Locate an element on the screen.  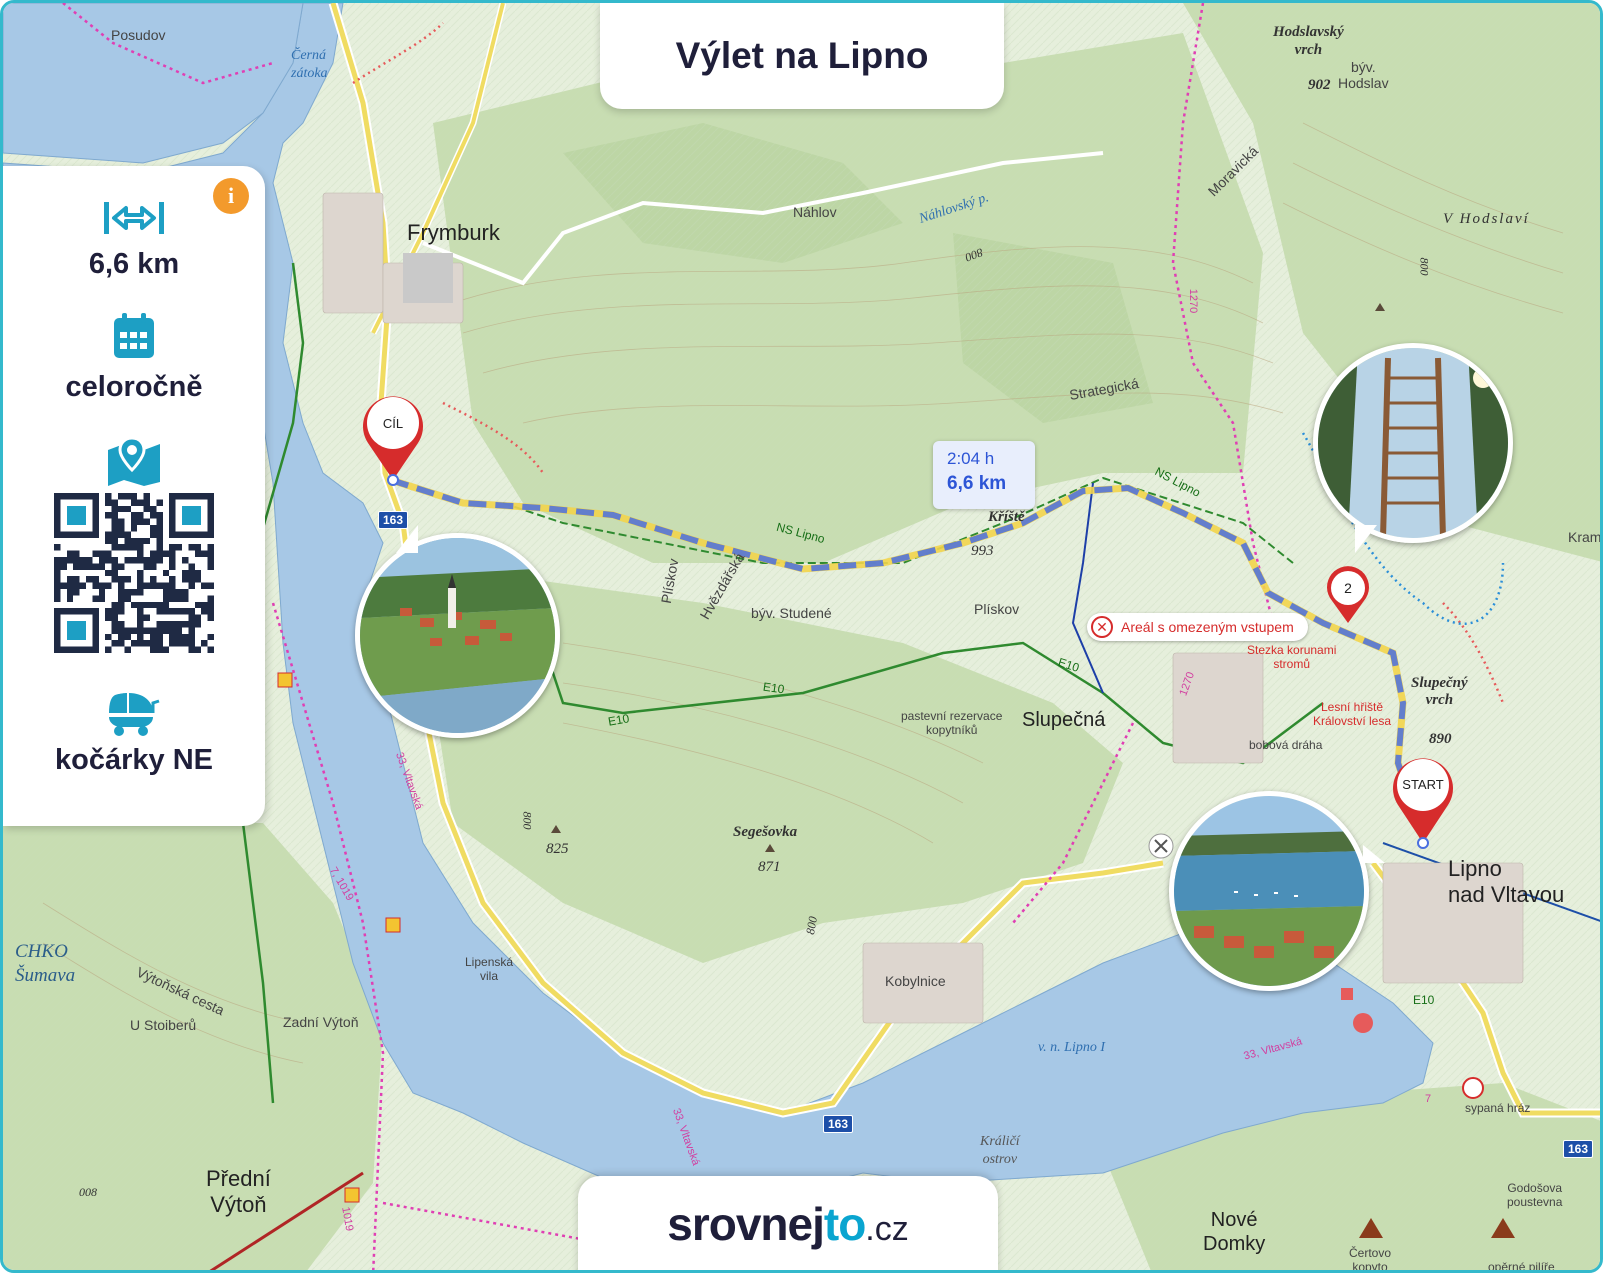
label-hodslavsky-vrch: Hodslavský vrch is located at coordinates (1308, 41).